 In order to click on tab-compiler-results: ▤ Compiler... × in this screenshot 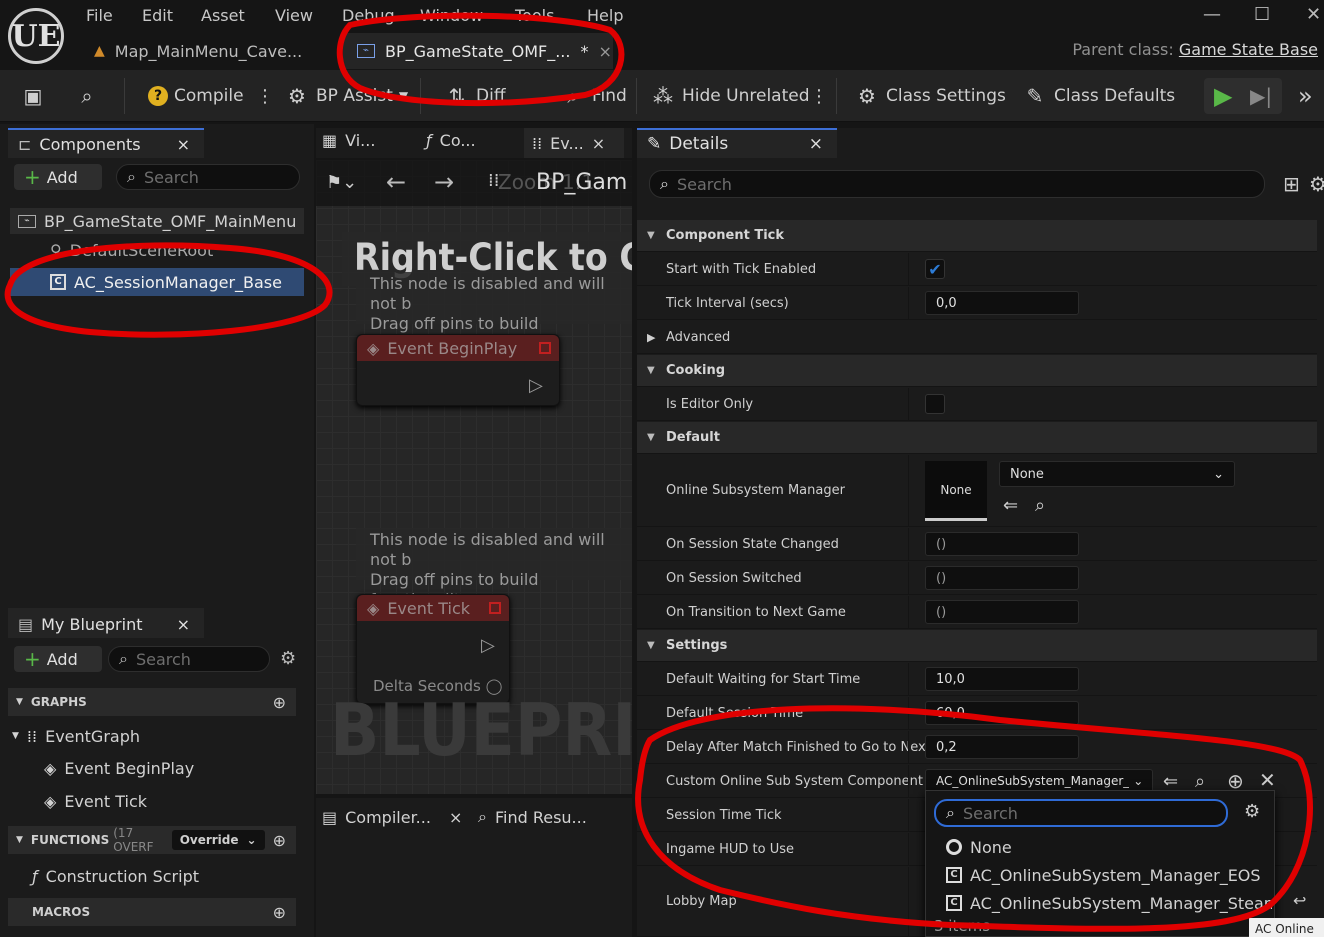, I will do `click(392, 817)`.